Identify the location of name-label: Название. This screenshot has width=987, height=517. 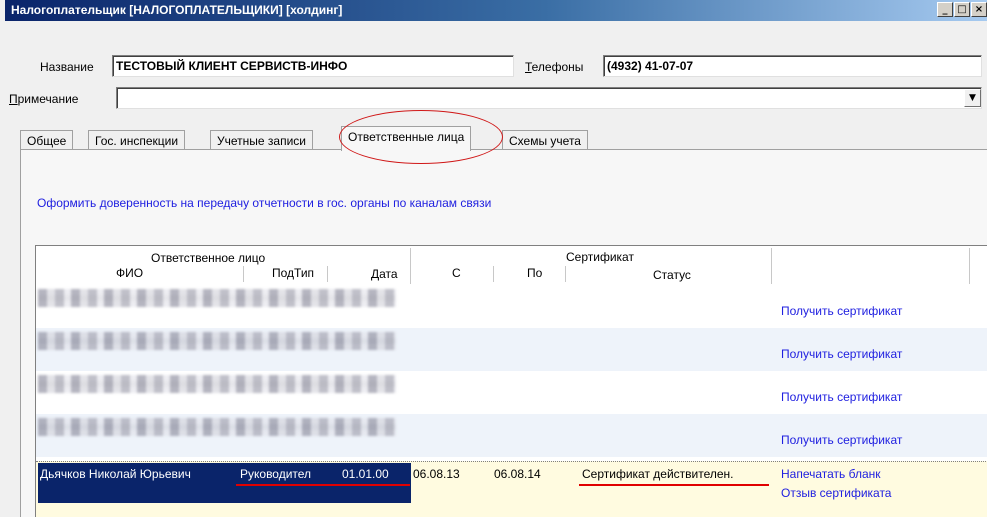
(67, 67).